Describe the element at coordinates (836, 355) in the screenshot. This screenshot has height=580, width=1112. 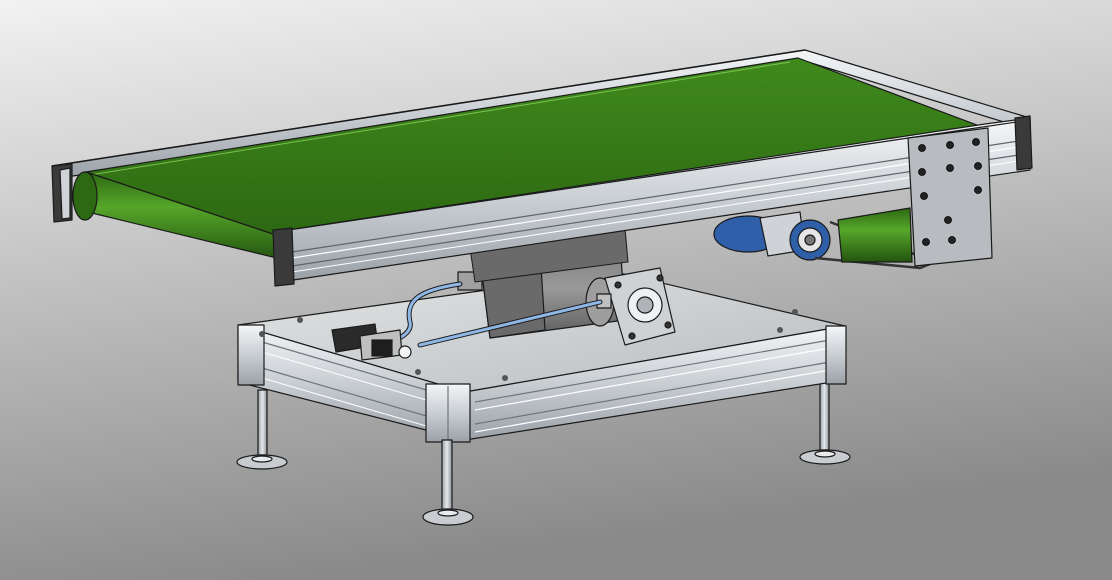
I see `corner-post-right` at that location.